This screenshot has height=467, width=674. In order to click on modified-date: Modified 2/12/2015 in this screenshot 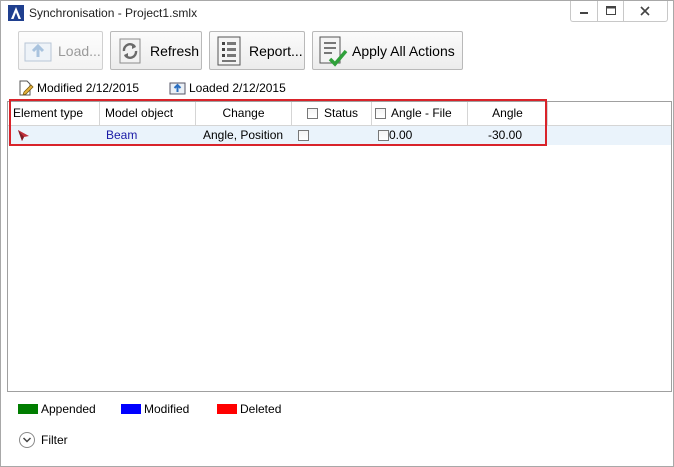, I will do `click(88, 88)`.